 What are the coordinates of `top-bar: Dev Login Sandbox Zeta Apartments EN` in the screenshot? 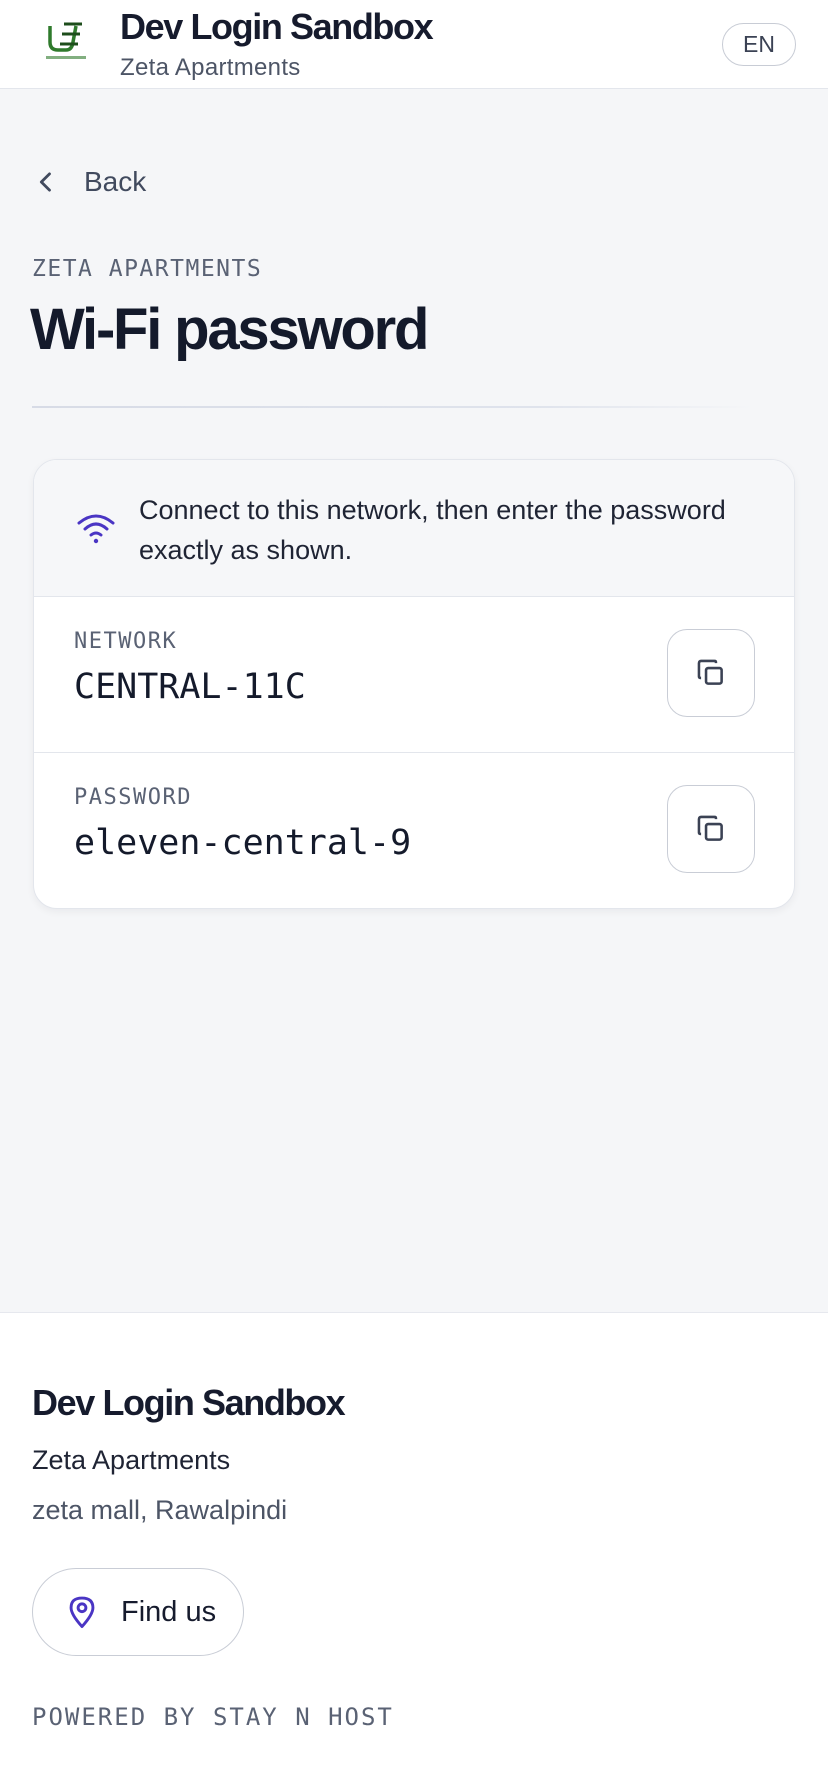 It's located at (414, 44).